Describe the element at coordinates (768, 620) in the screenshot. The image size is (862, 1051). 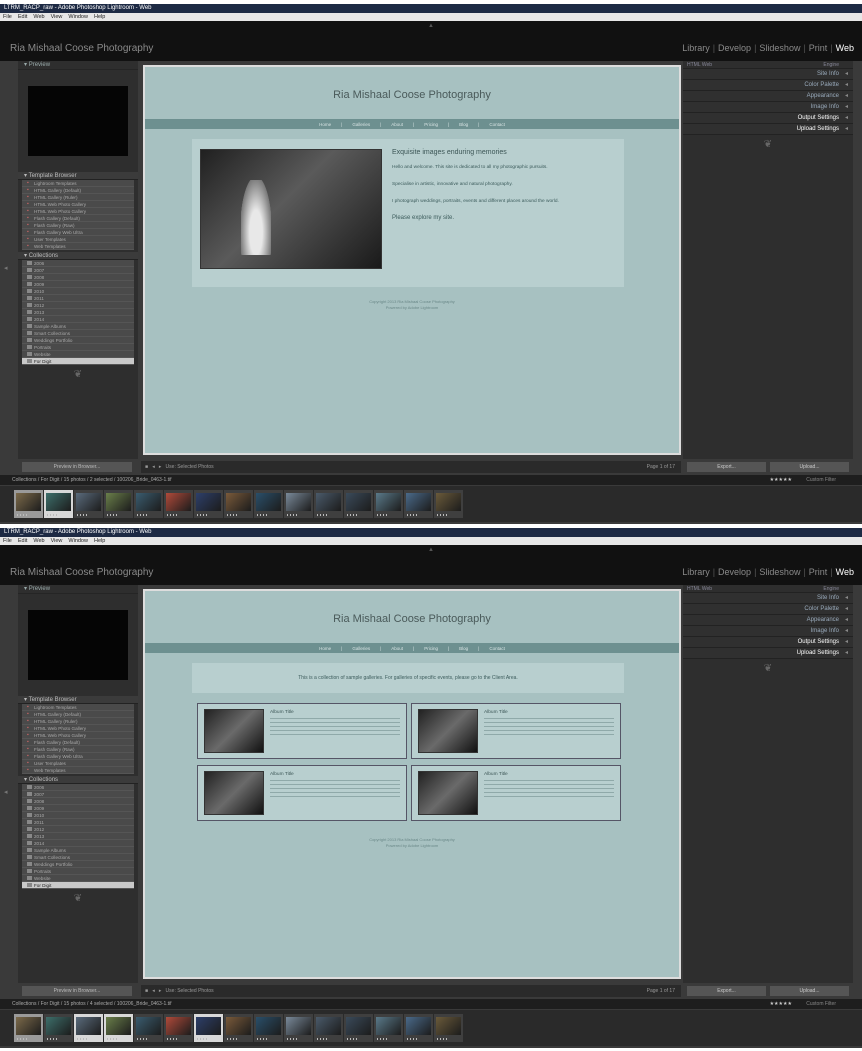
I see `panel-appearance: Appearance ◂` at that location.